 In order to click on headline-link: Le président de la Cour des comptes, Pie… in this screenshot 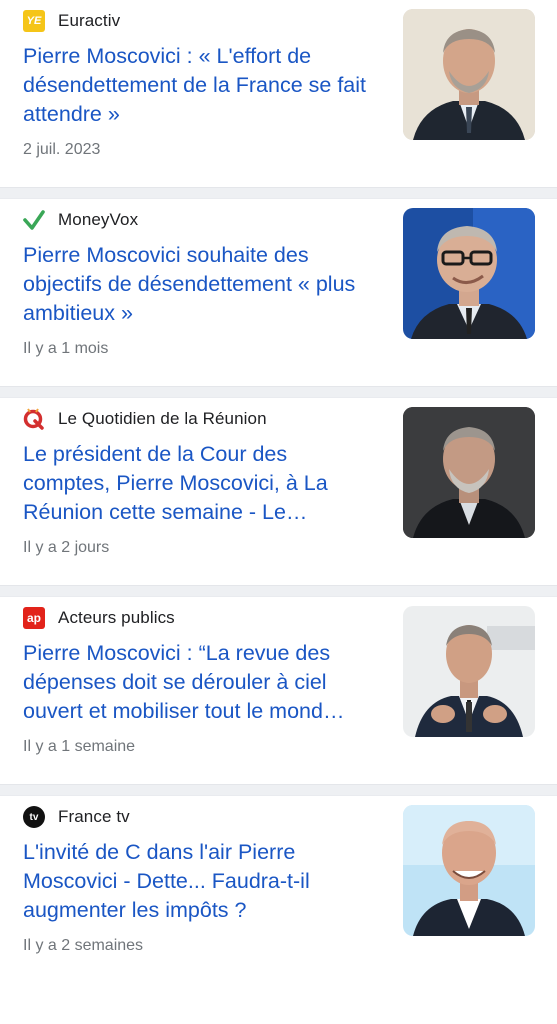, I will do `click(195, 483)`.